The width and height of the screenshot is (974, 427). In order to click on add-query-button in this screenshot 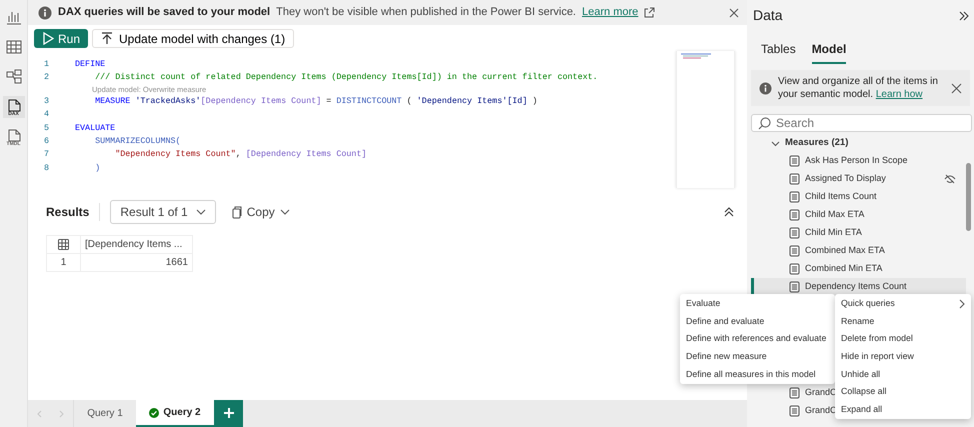, I will do `click(228, 413)`.